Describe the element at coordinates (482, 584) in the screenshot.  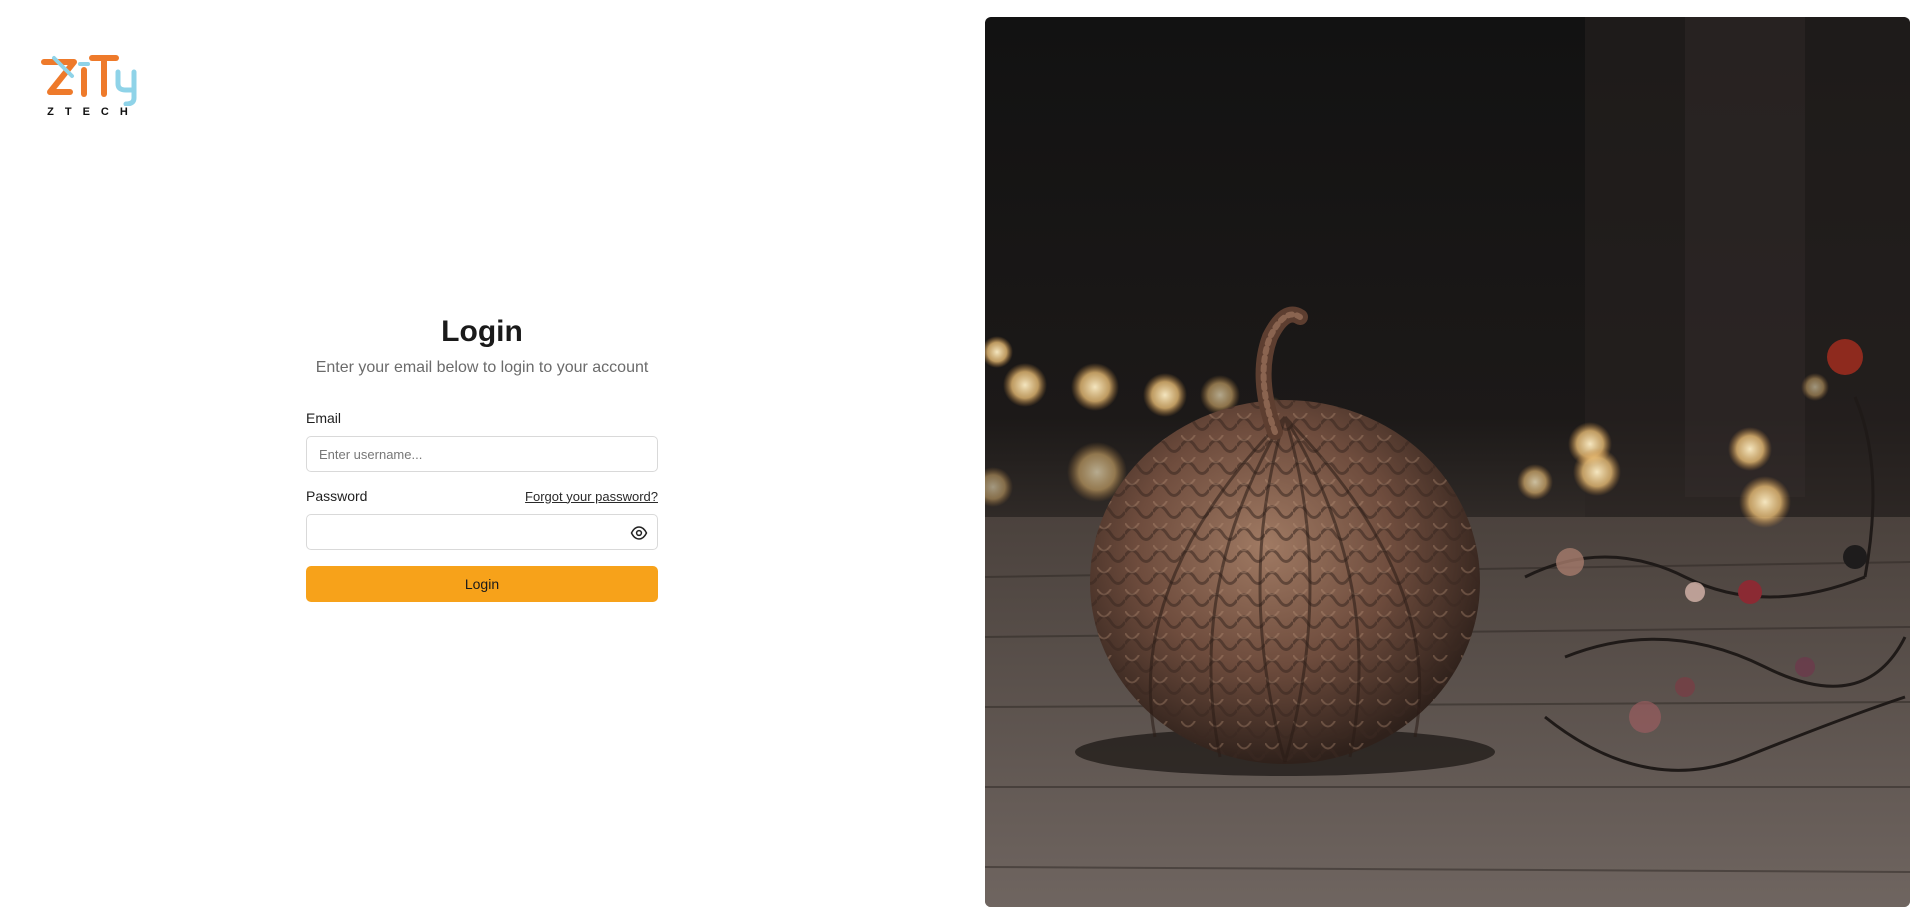
I see `login-button: Login` at that location.